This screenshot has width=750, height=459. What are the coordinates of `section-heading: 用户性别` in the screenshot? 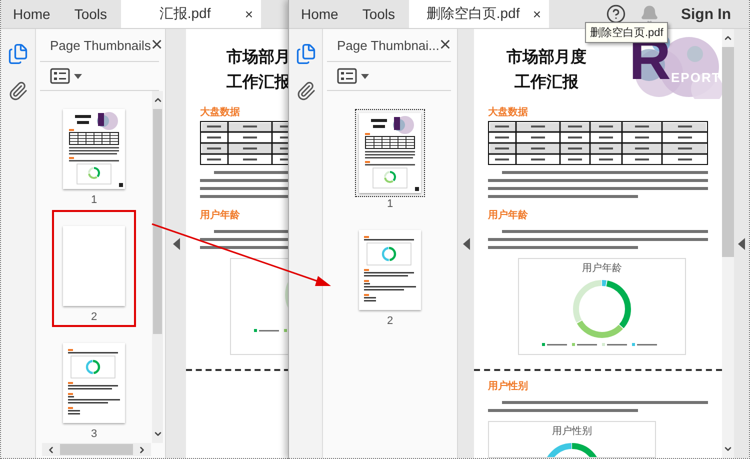 It's located at (508, 387).